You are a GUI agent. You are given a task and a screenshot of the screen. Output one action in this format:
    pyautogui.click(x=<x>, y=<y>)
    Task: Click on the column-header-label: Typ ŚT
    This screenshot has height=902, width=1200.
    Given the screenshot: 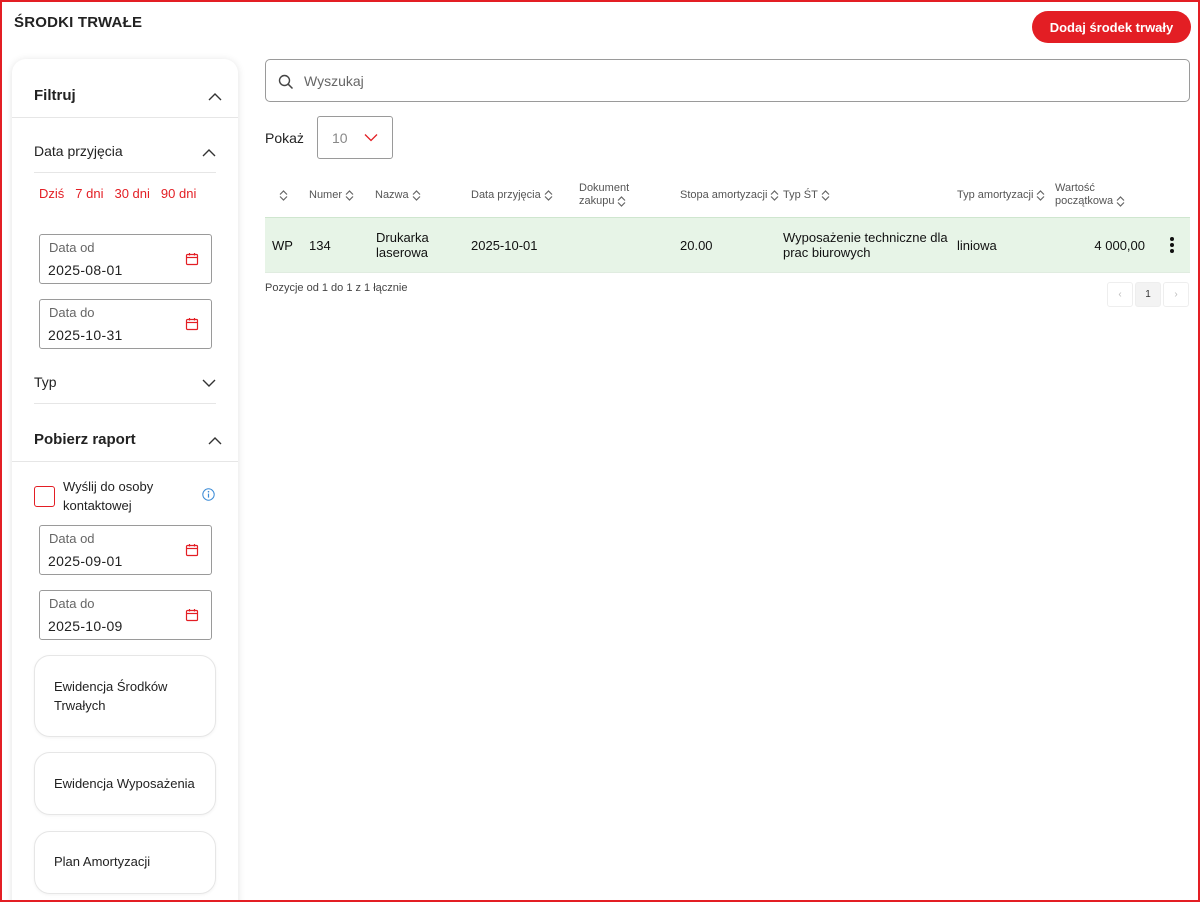 What is the action you would take?
    pyautogui.click(x=800, y=195)
    